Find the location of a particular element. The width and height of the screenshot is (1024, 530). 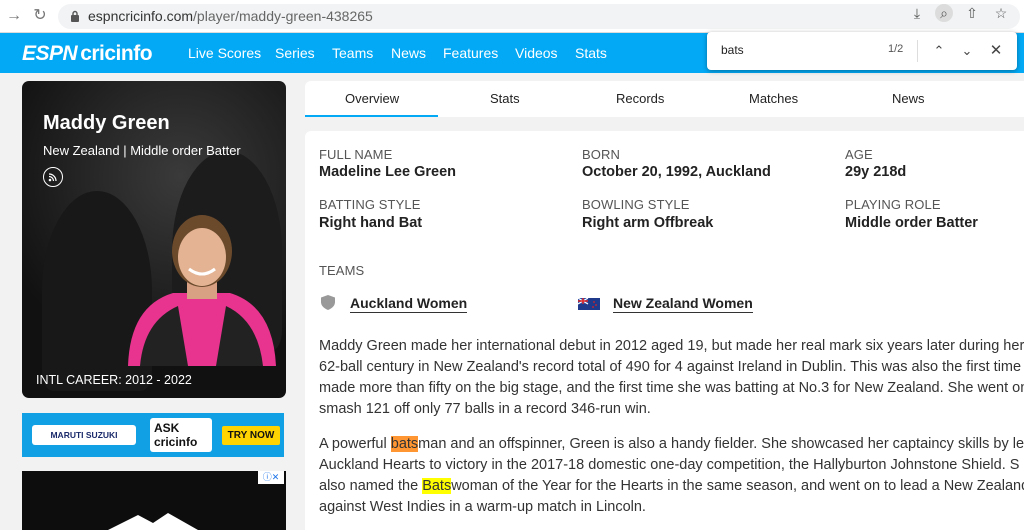

age-label: AGE is located at coordinates (859, 154).